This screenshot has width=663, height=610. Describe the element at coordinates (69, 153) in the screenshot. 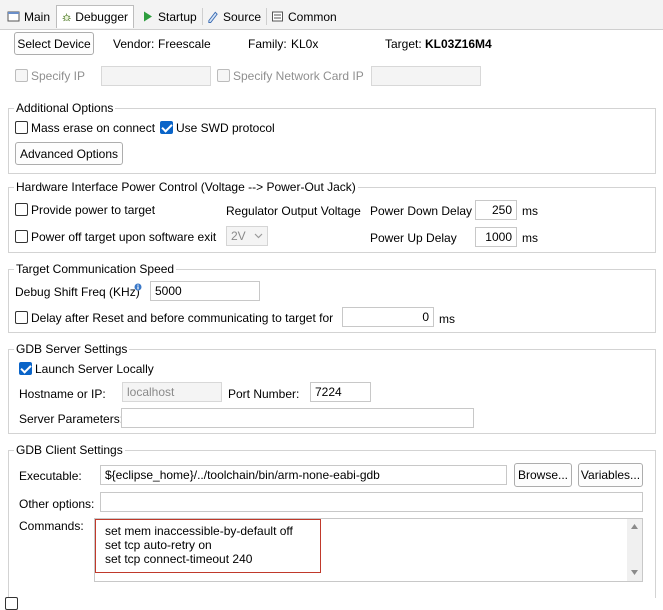

I see `advanced-options-button: Advanced Options` at that location.